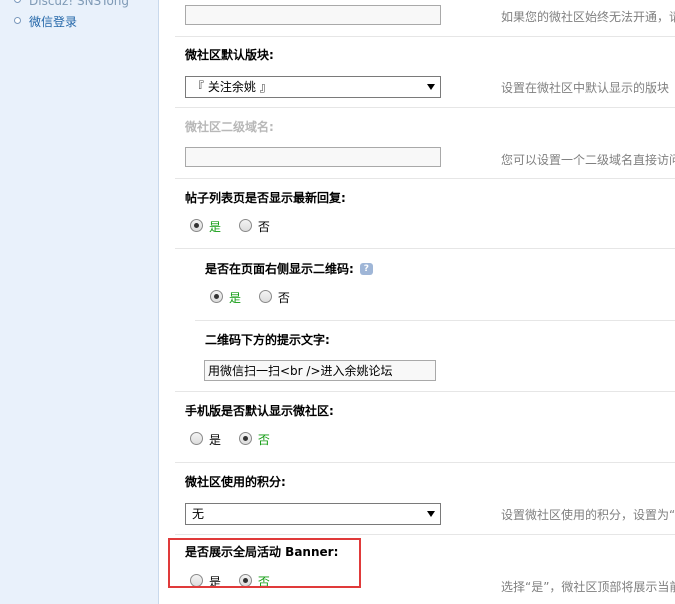 This screenshot has width=675, height=604. I want to click on latest-reply-no-option: 否, so click(254, 226).